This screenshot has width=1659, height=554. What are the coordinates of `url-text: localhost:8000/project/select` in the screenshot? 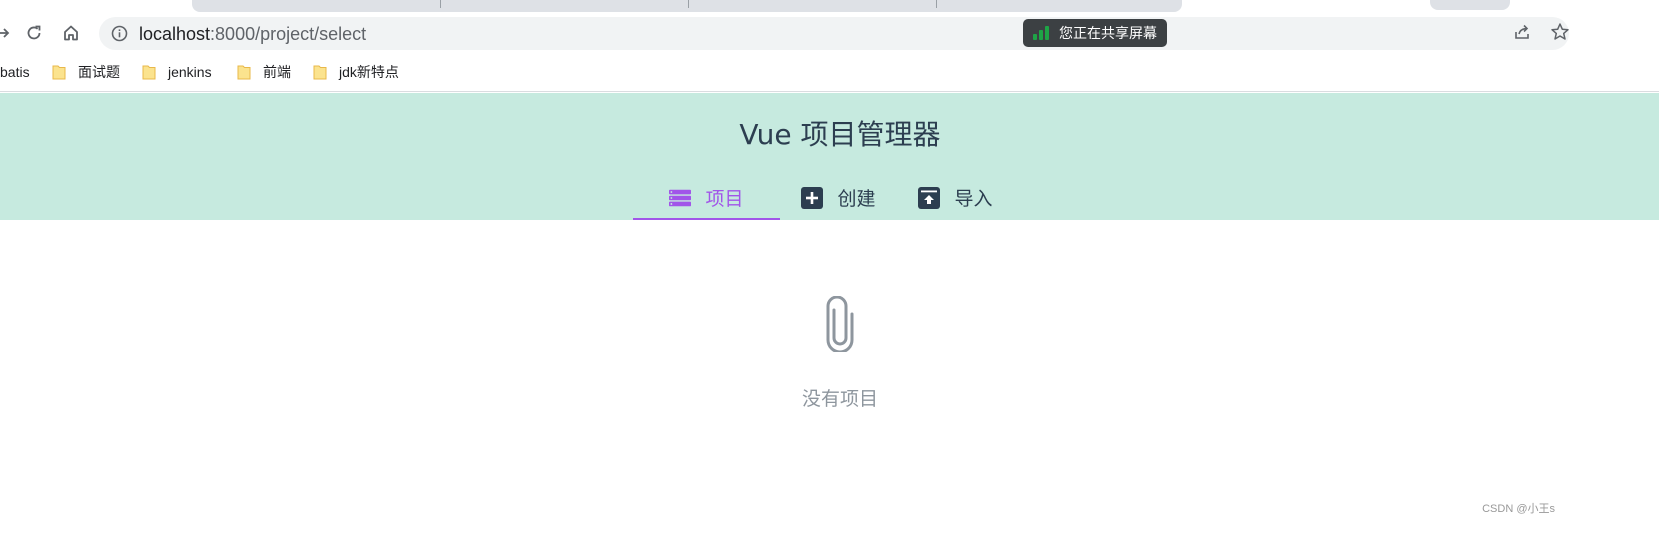 It's located at (252, 34).